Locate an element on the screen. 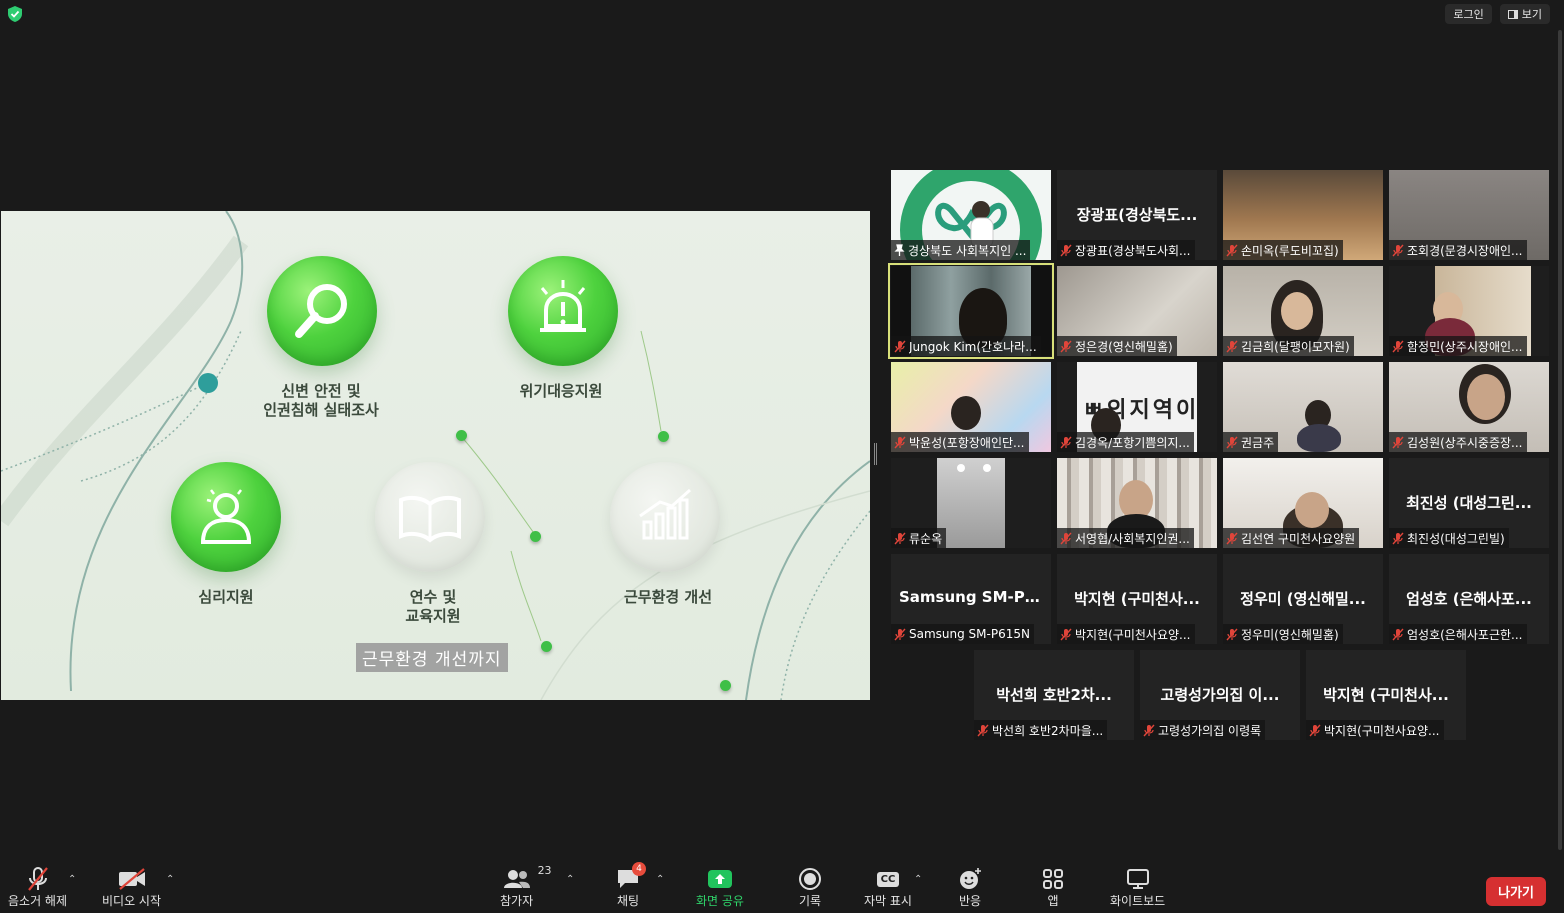 The width and height of the screenshot is (1564, 913). participant-name: 류순옥 is located at coordinates (926, 538).